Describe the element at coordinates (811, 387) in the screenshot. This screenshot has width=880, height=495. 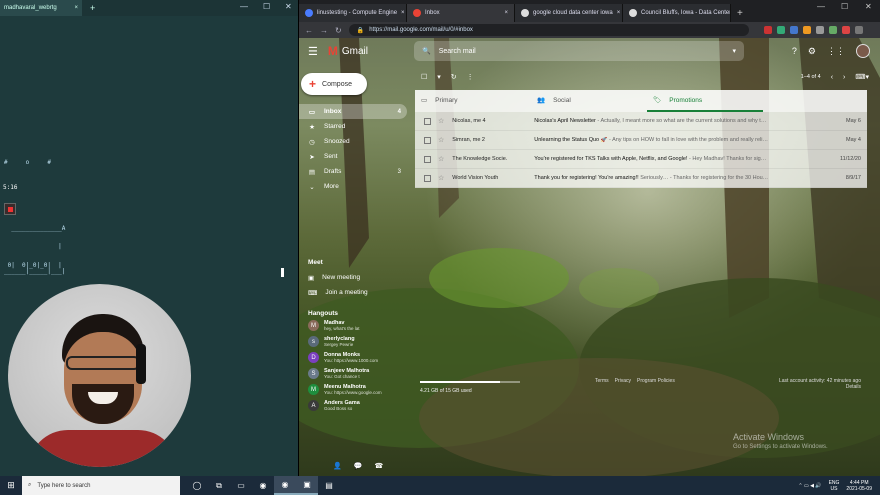
I see `details-link: Details` at that location.